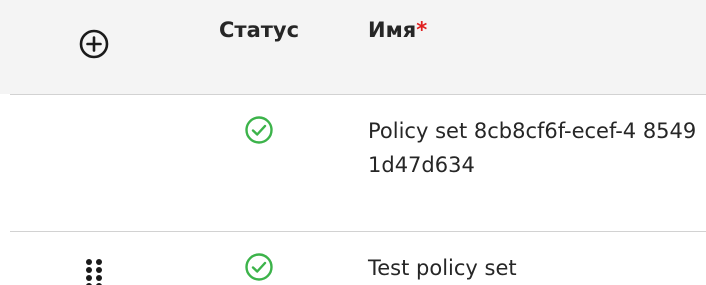 The height and width of the screenshot is (285, 706). What do you see at coordinates (537, 148) in the screenshot?
I see `policy-set-name-link: Policy set 8cb8cf6f-ecef-4 85491d47d634` at bounding box center [537, 148].